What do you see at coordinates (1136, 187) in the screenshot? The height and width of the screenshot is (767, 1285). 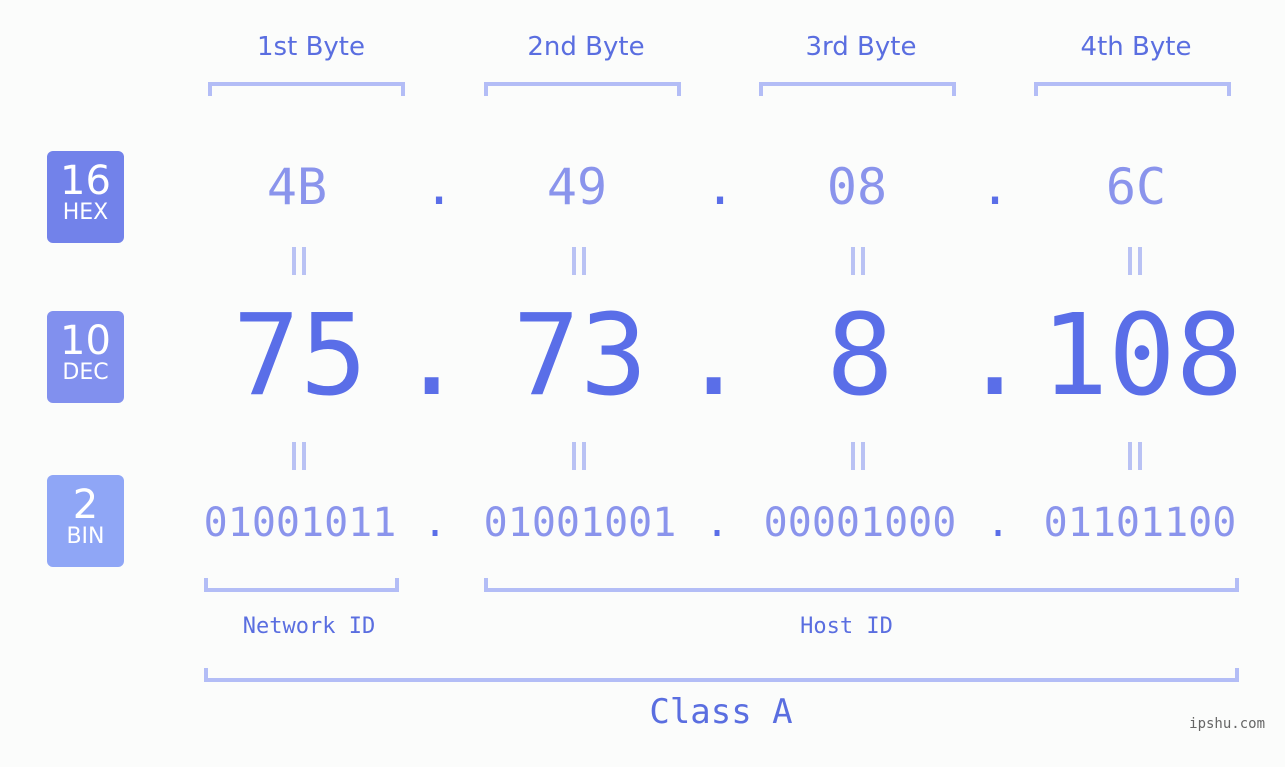 I see `hex-value-4: 6C` at bounding box center [1136, 187].